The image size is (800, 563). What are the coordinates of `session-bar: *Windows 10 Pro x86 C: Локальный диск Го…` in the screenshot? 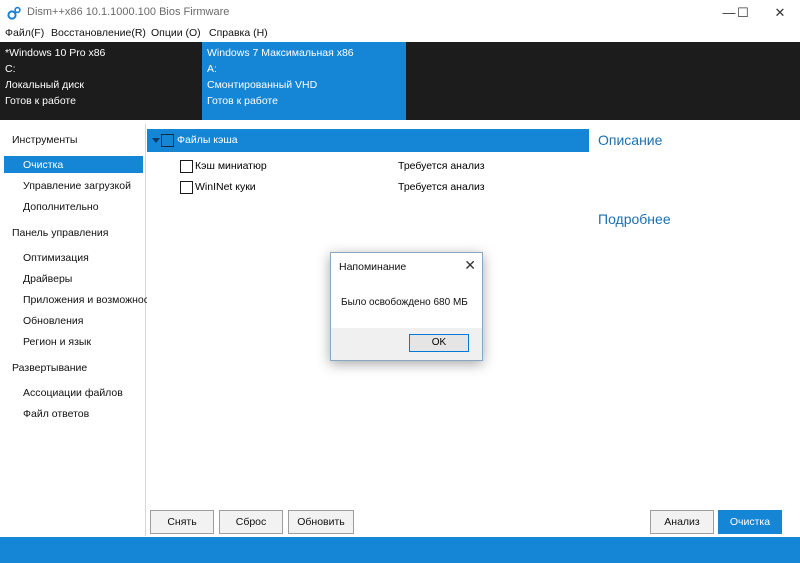 It's located at (400, 81).